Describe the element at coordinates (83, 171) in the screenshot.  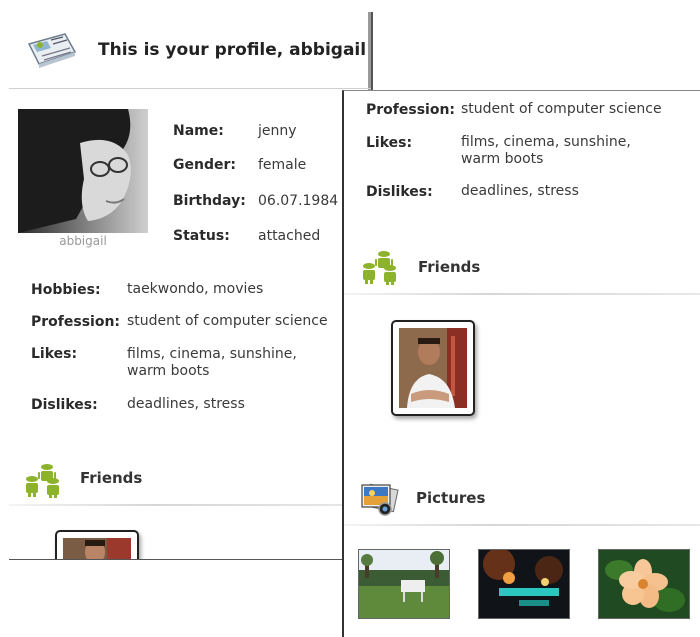
I see `avatar` at that location.